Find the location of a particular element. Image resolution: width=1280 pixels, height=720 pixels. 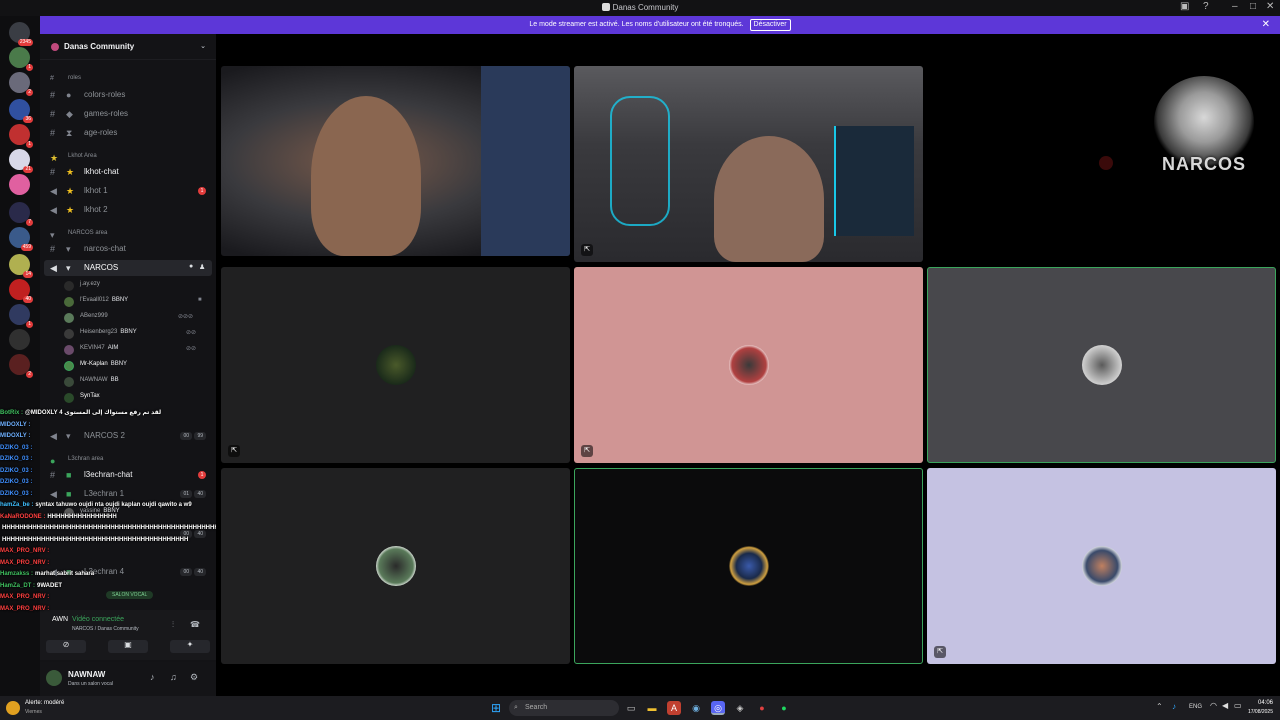

window-title: Danas Community is located at coordinates (645, 7).